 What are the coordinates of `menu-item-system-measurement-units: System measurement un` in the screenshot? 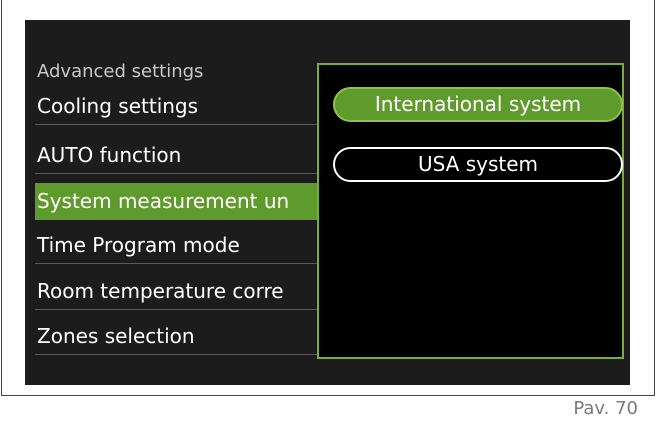 It's located at (176, 201).